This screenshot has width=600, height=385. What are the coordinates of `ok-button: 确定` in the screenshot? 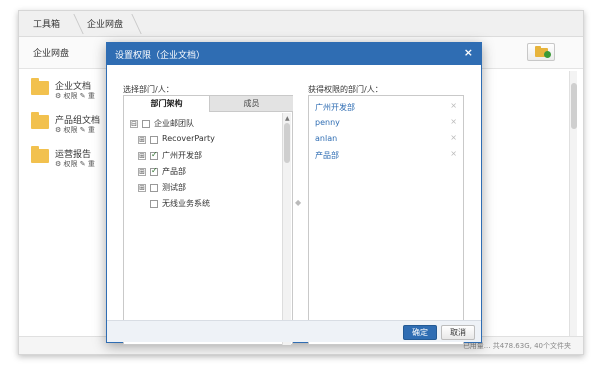 It's located at (420, 332).